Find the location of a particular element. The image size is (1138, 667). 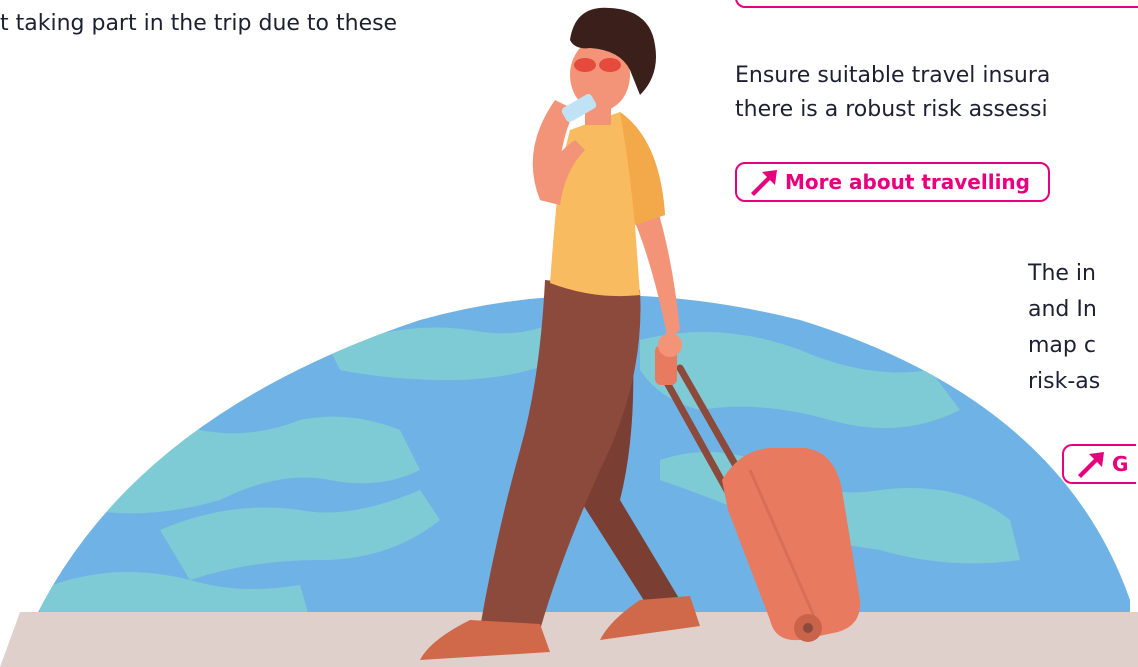

info-text-line-4: risk-as is located at coordinates (1064, 381).